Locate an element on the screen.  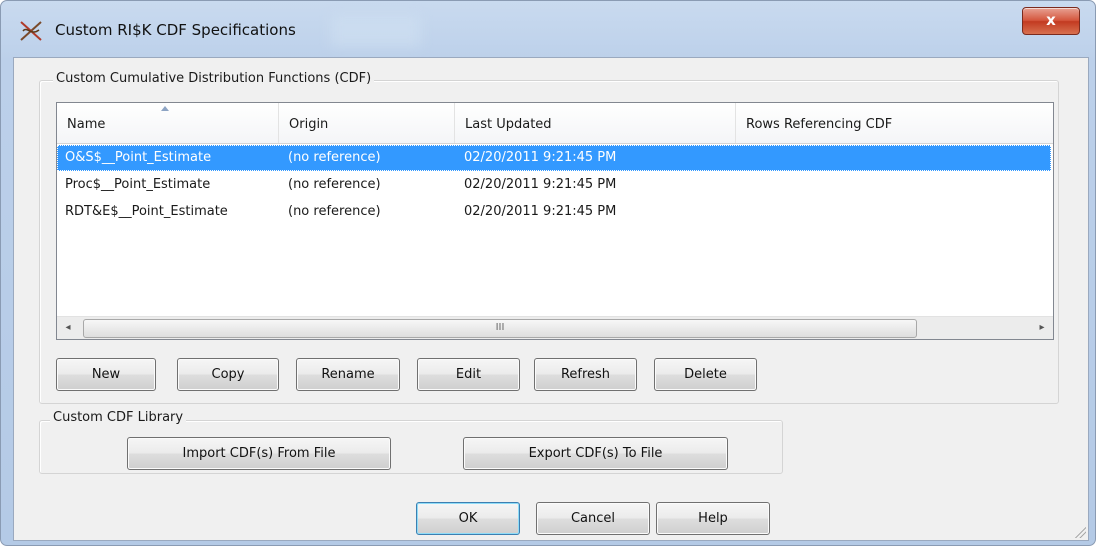
cell-name: Proc$__Point_Estimate is located at coordinates (138, 184).